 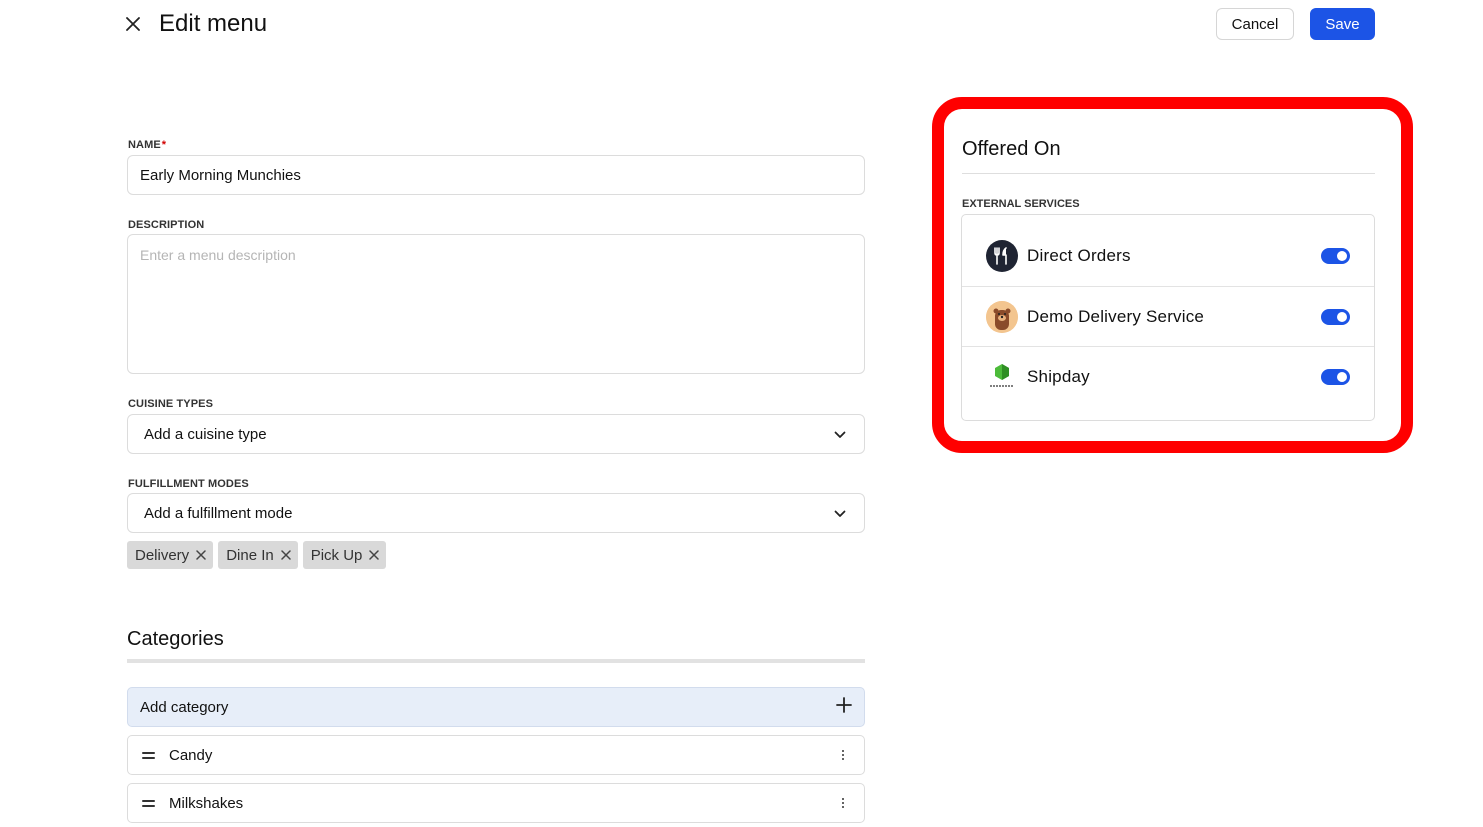 What do you see at coordinates (191, 755) in the screenshot?
I see `category-name: Candy` at bounding box center [191, 755].